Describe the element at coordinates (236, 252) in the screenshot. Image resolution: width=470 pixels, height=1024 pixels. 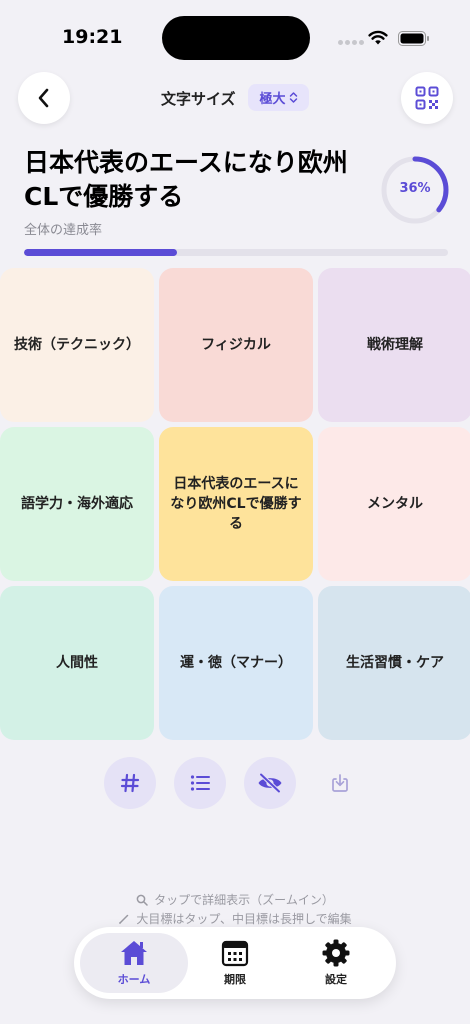
I see `progress-bar` at that location.